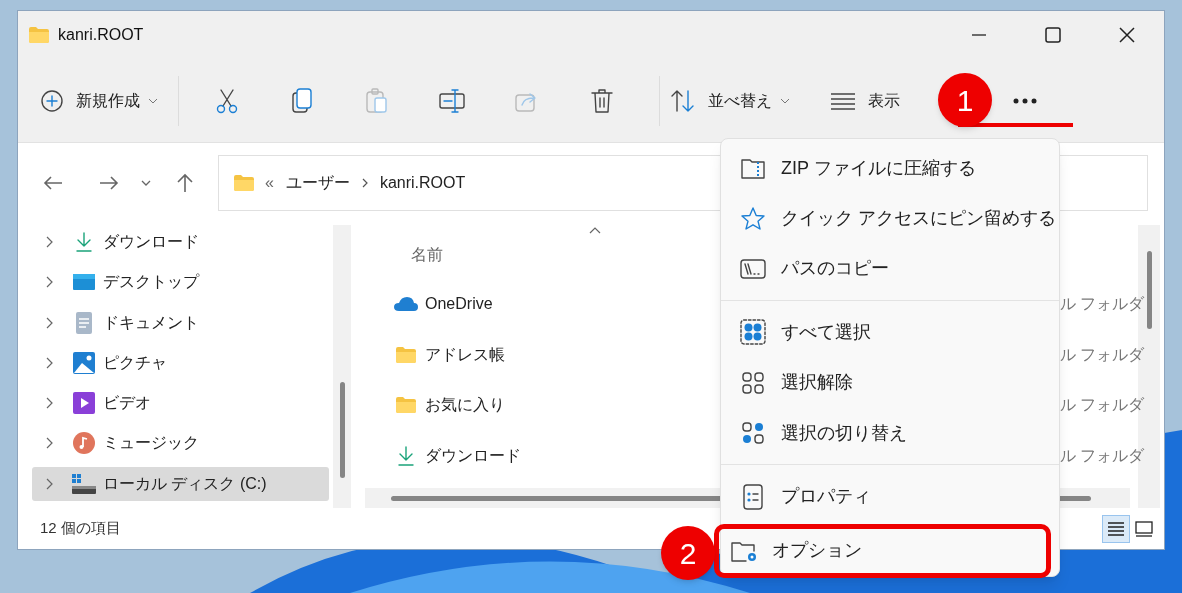 This screenshot has width=1182, height=593. Describe the element at coordinates (753, 332) in the screenshot. I see `select-all-icon` at that location.